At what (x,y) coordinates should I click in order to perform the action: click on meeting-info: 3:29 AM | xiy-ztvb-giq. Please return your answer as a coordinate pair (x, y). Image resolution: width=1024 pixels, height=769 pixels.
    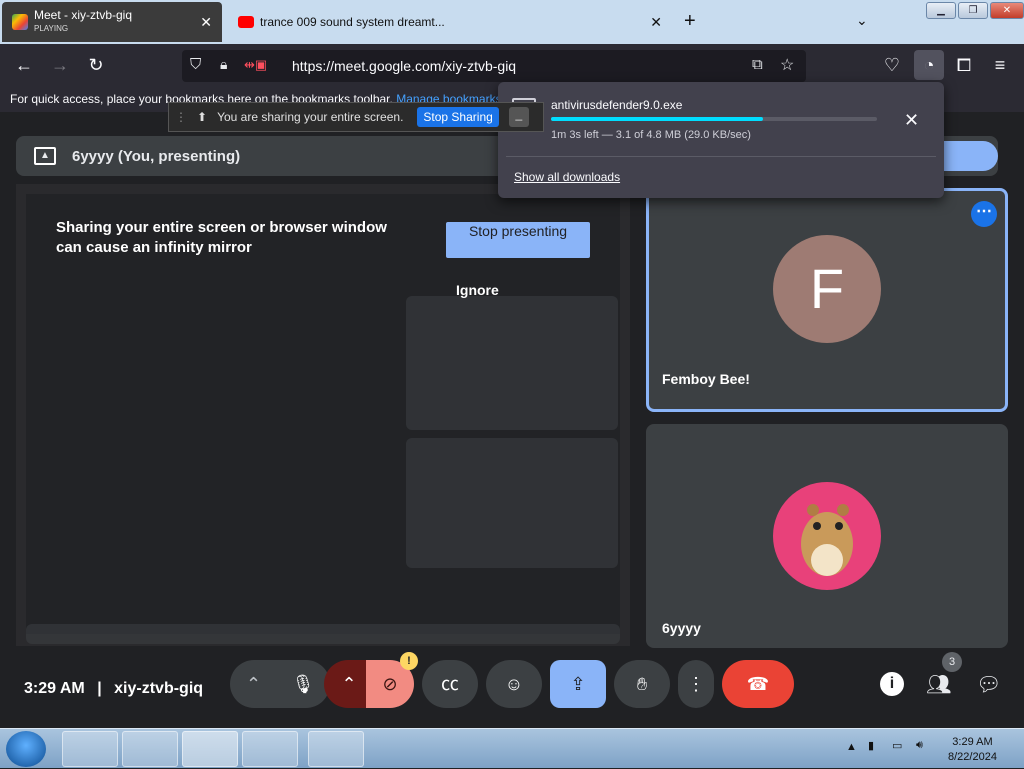
    Looking at the image, I should click on (113, 689).